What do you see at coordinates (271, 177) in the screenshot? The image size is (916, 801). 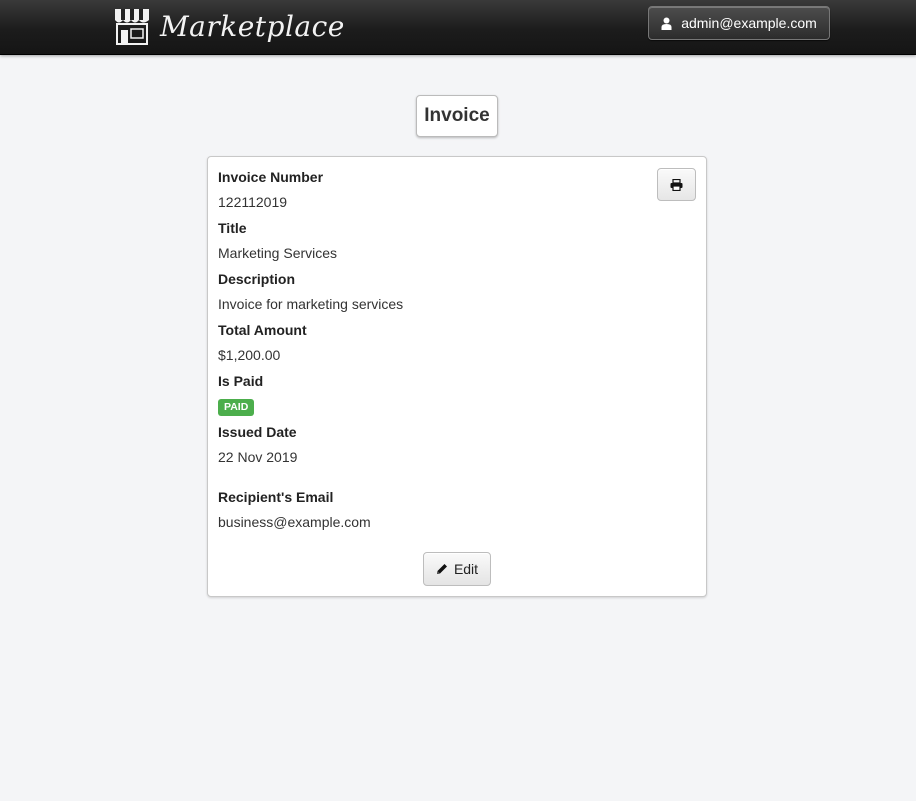 I see `invoice-number-label: Invoice Number` at bounding box center [271, 177].